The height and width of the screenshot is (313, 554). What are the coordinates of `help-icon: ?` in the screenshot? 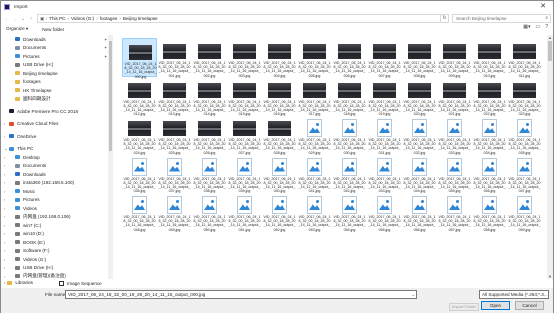 It's located at (546, 27).